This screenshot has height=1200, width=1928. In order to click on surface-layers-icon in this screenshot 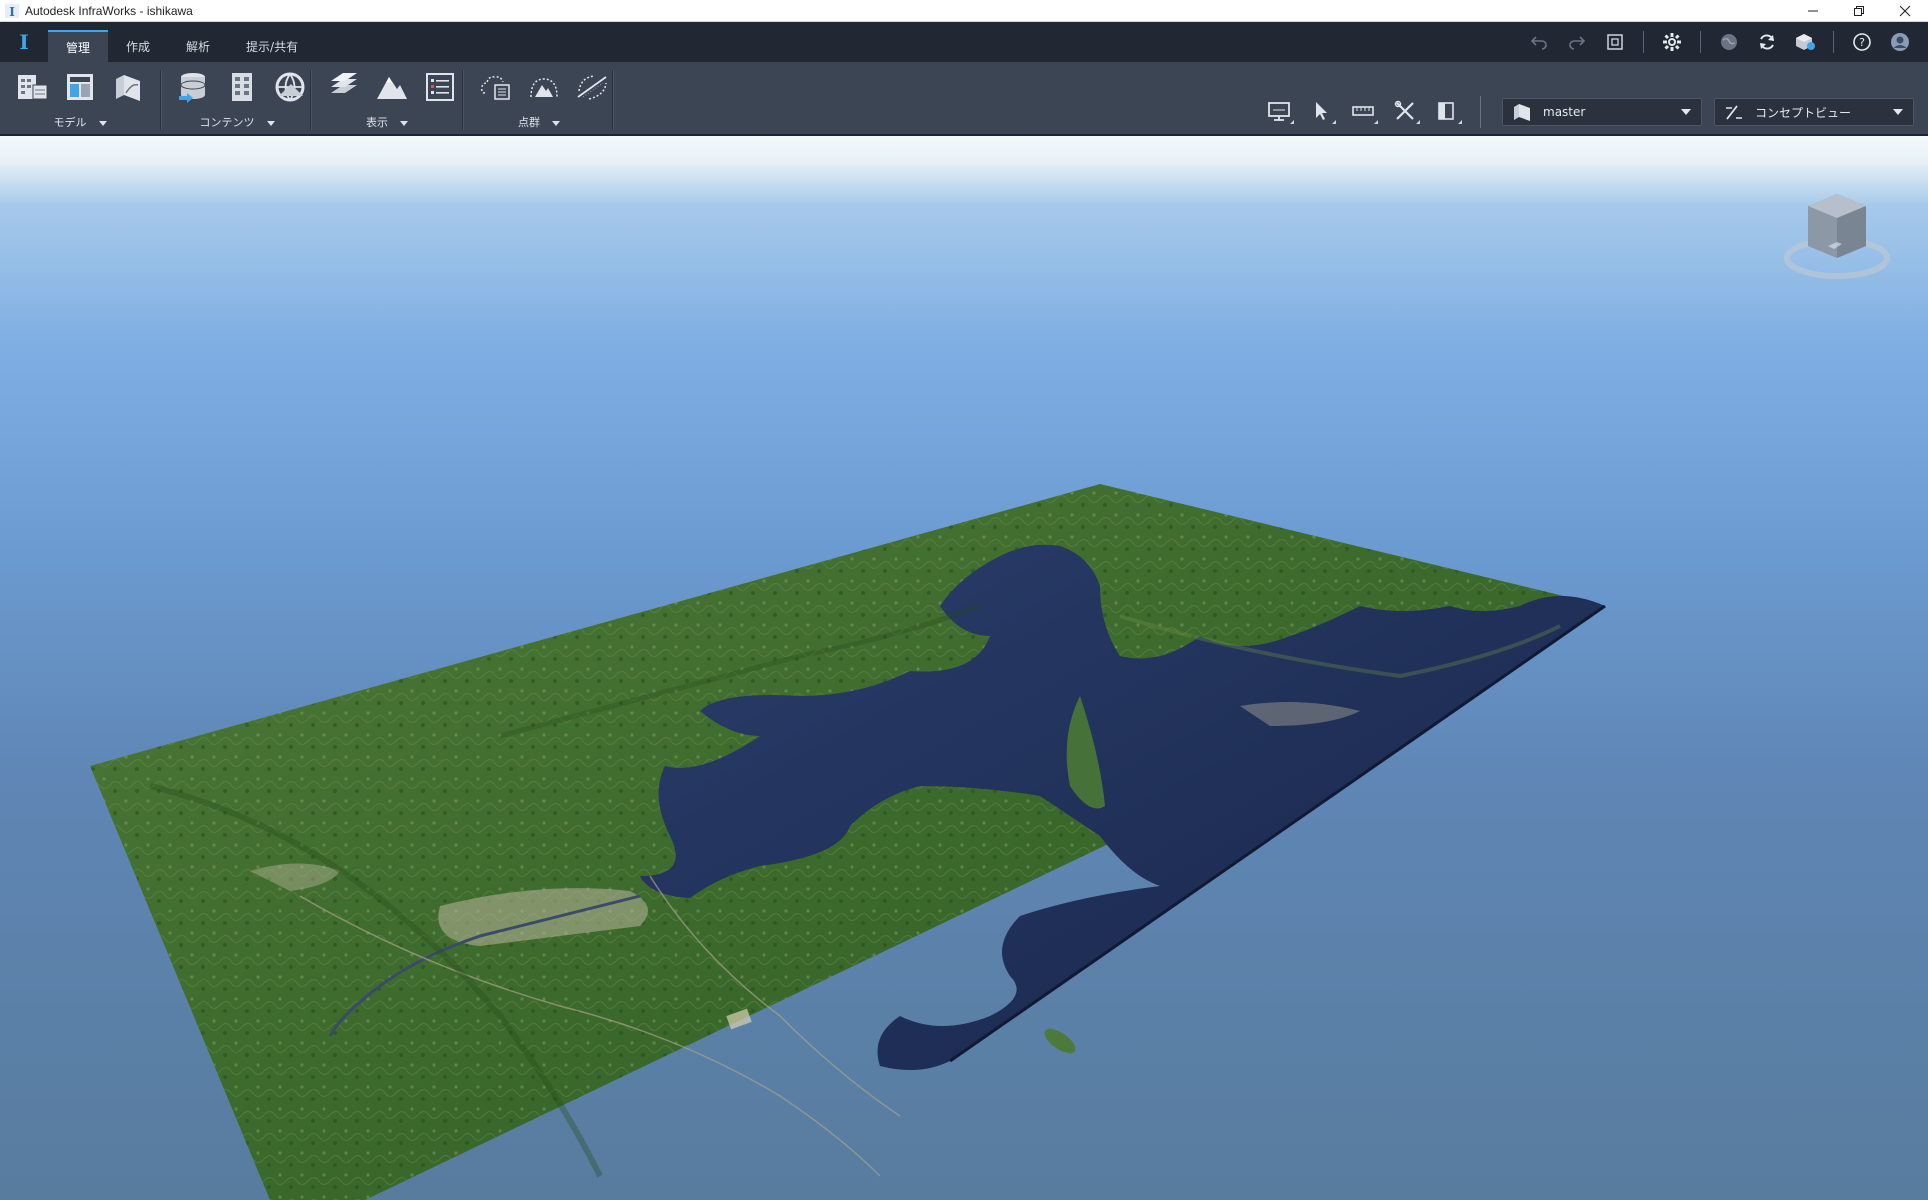, I will do `click(290, 87)`.